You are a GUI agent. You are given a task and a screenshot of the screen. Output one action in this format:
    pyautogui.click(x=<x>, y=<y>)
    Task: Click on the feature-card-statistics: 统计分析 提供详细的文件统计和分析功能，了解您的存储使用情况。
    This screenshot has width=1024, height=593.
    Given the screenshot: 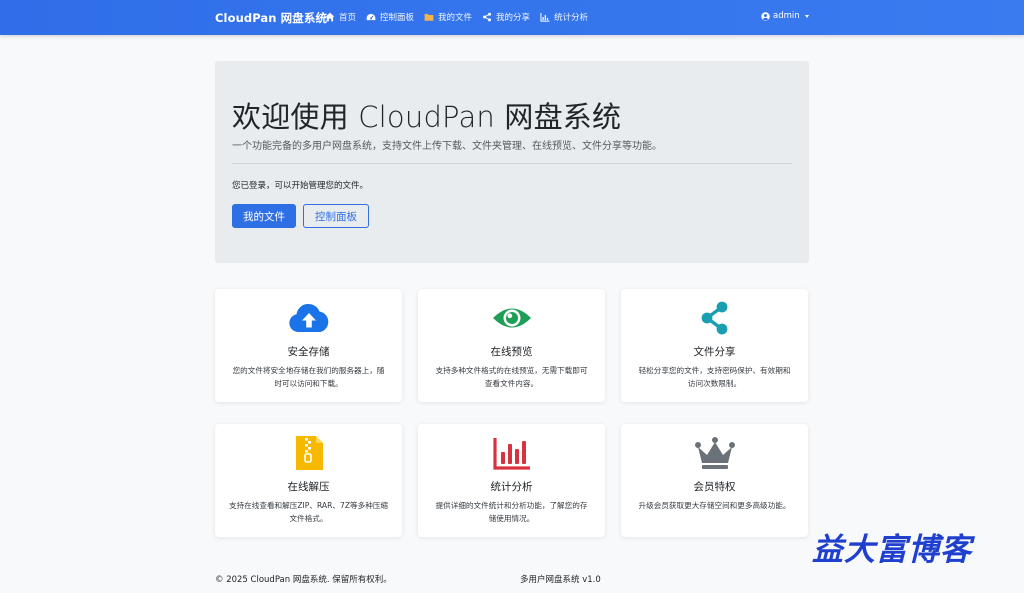 What is the action you would take?
    pyautogui.click(x=511, y=480)
    